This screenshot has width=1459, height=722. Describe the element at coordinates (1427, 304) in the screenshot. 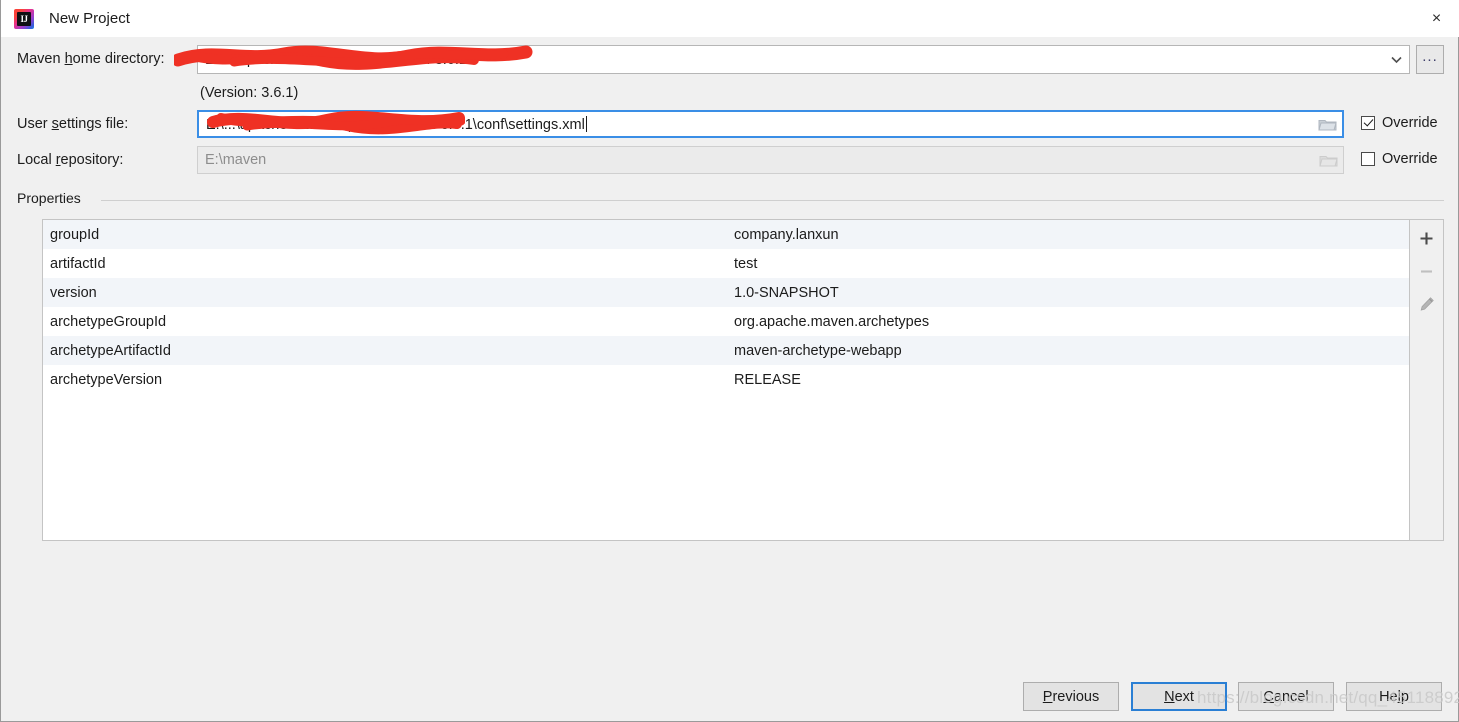

I see `pencil-icon` at that location.